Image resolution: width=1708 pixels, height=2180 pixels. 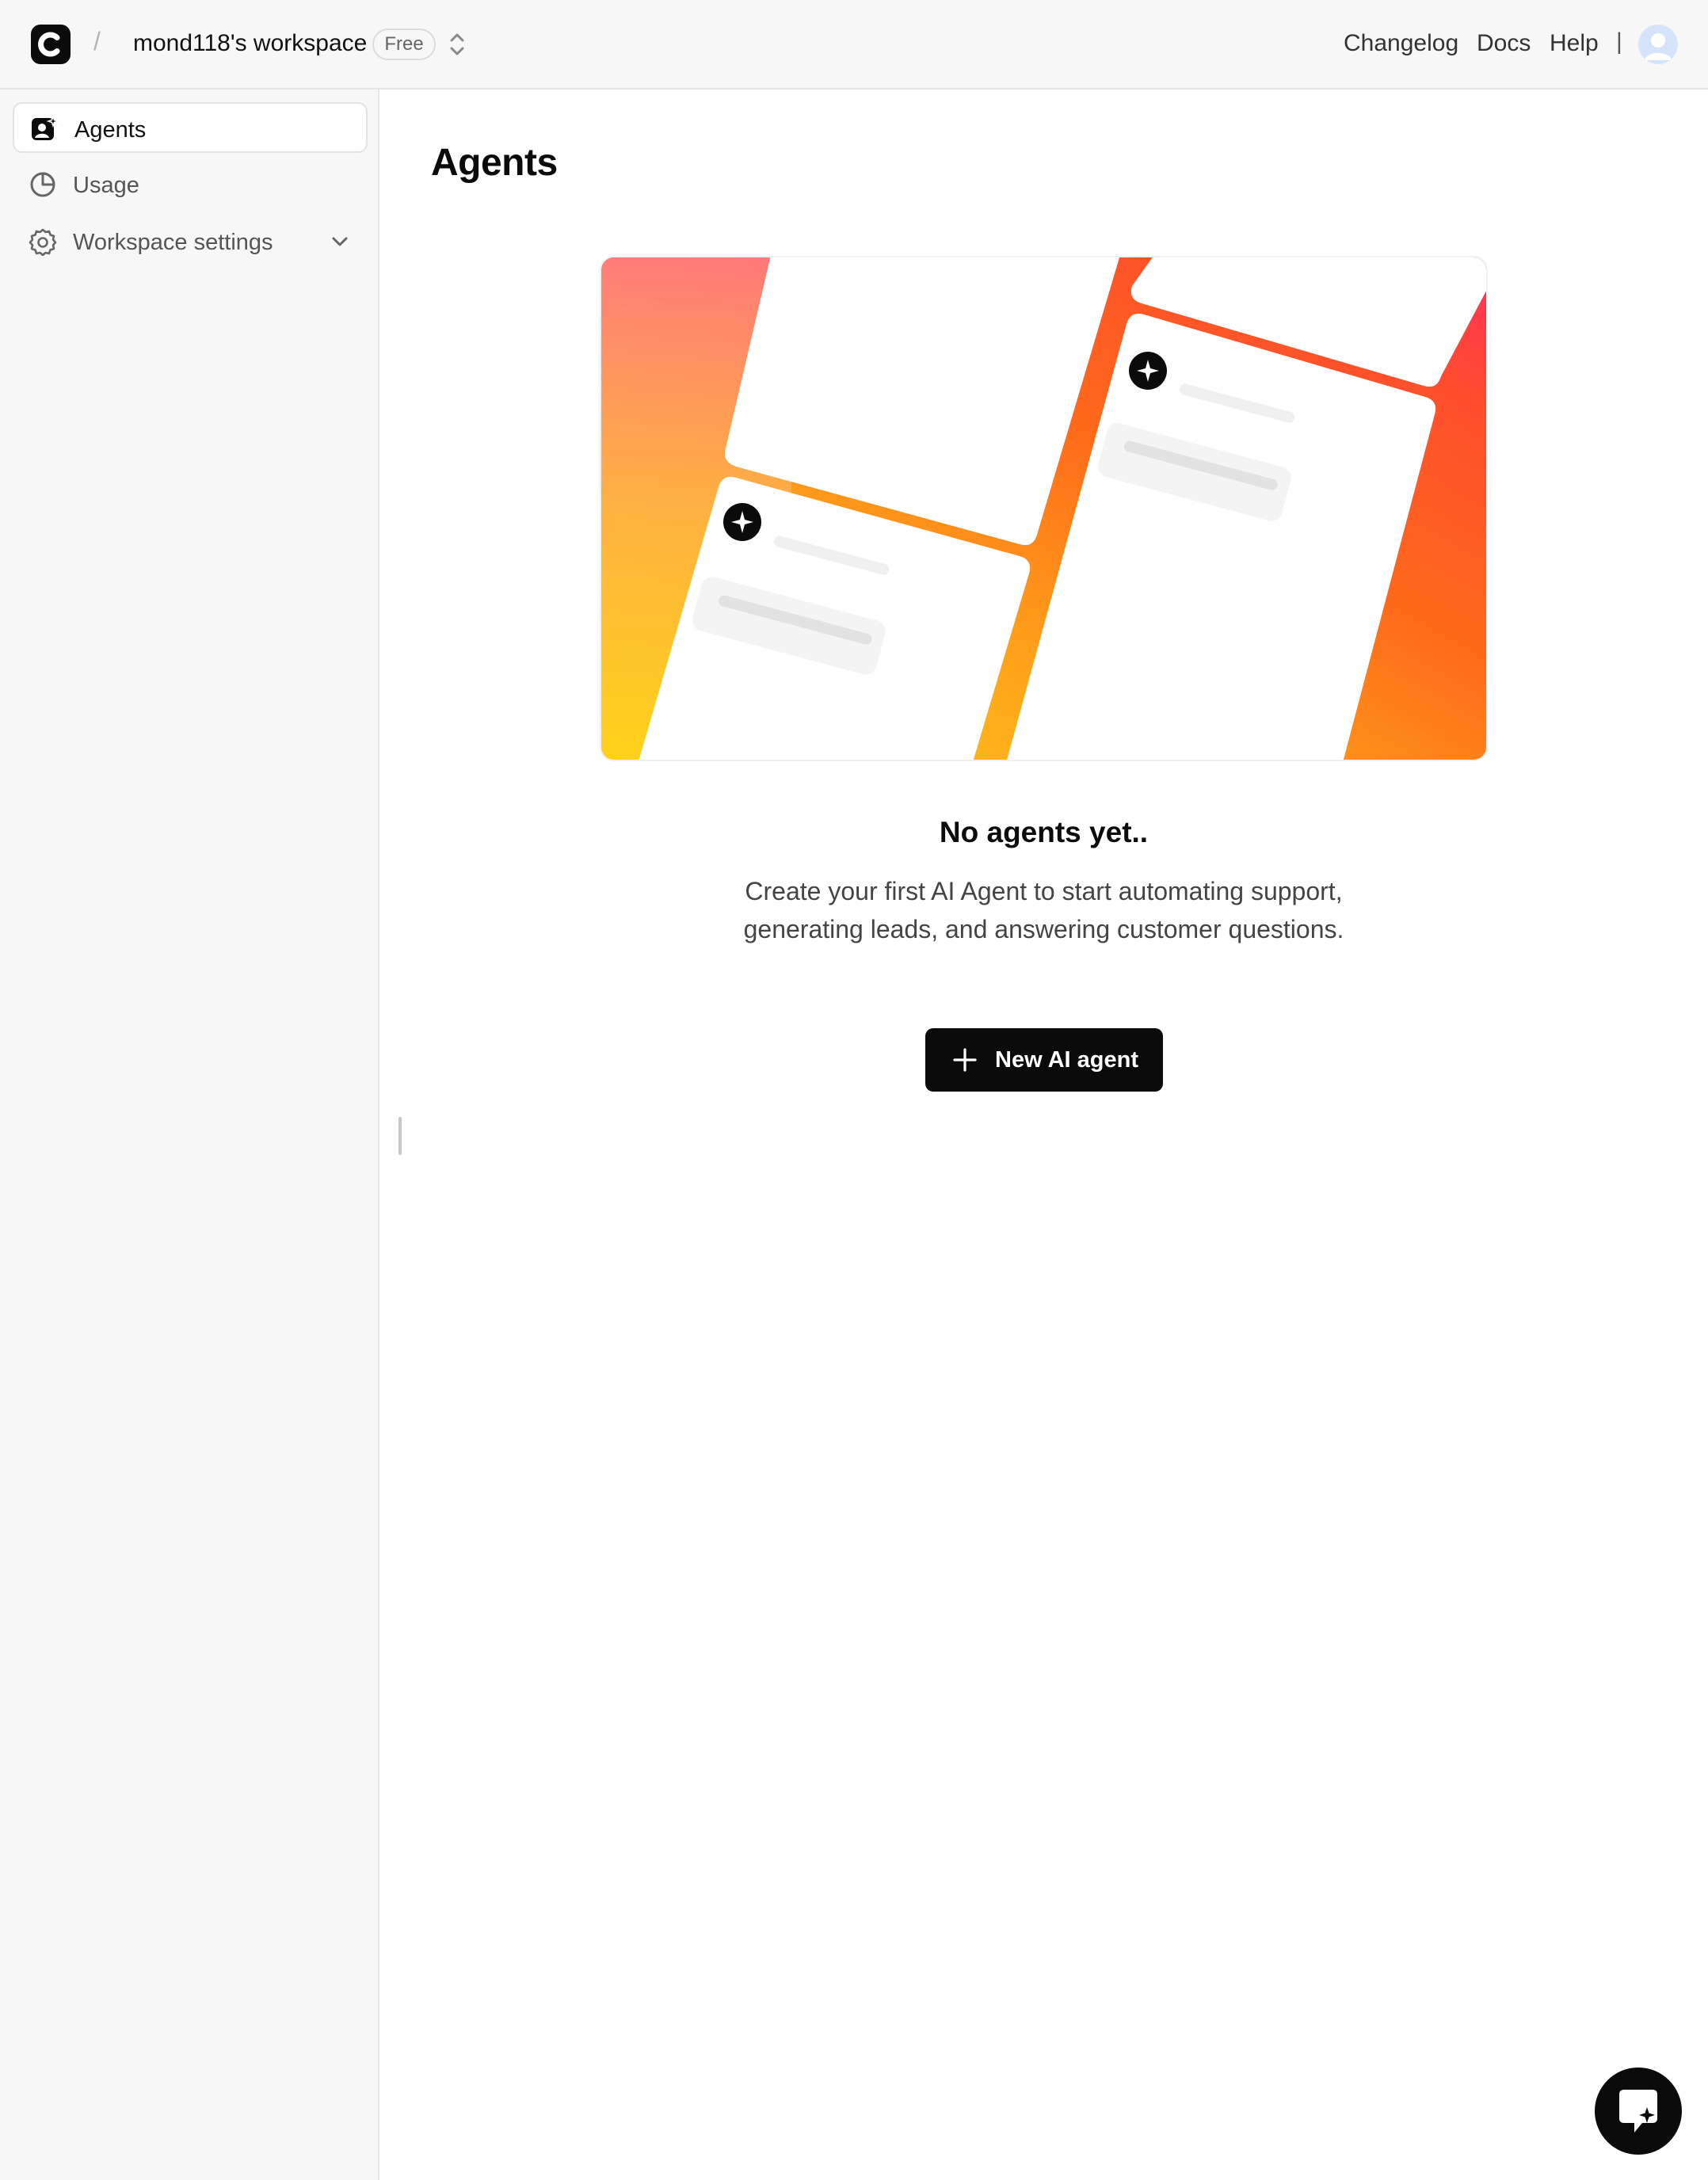 What do you see at coordinates (250, 43) in the screenshot?
I see `workspace-name: mond118's workspace` at bounding box center [250, 43].